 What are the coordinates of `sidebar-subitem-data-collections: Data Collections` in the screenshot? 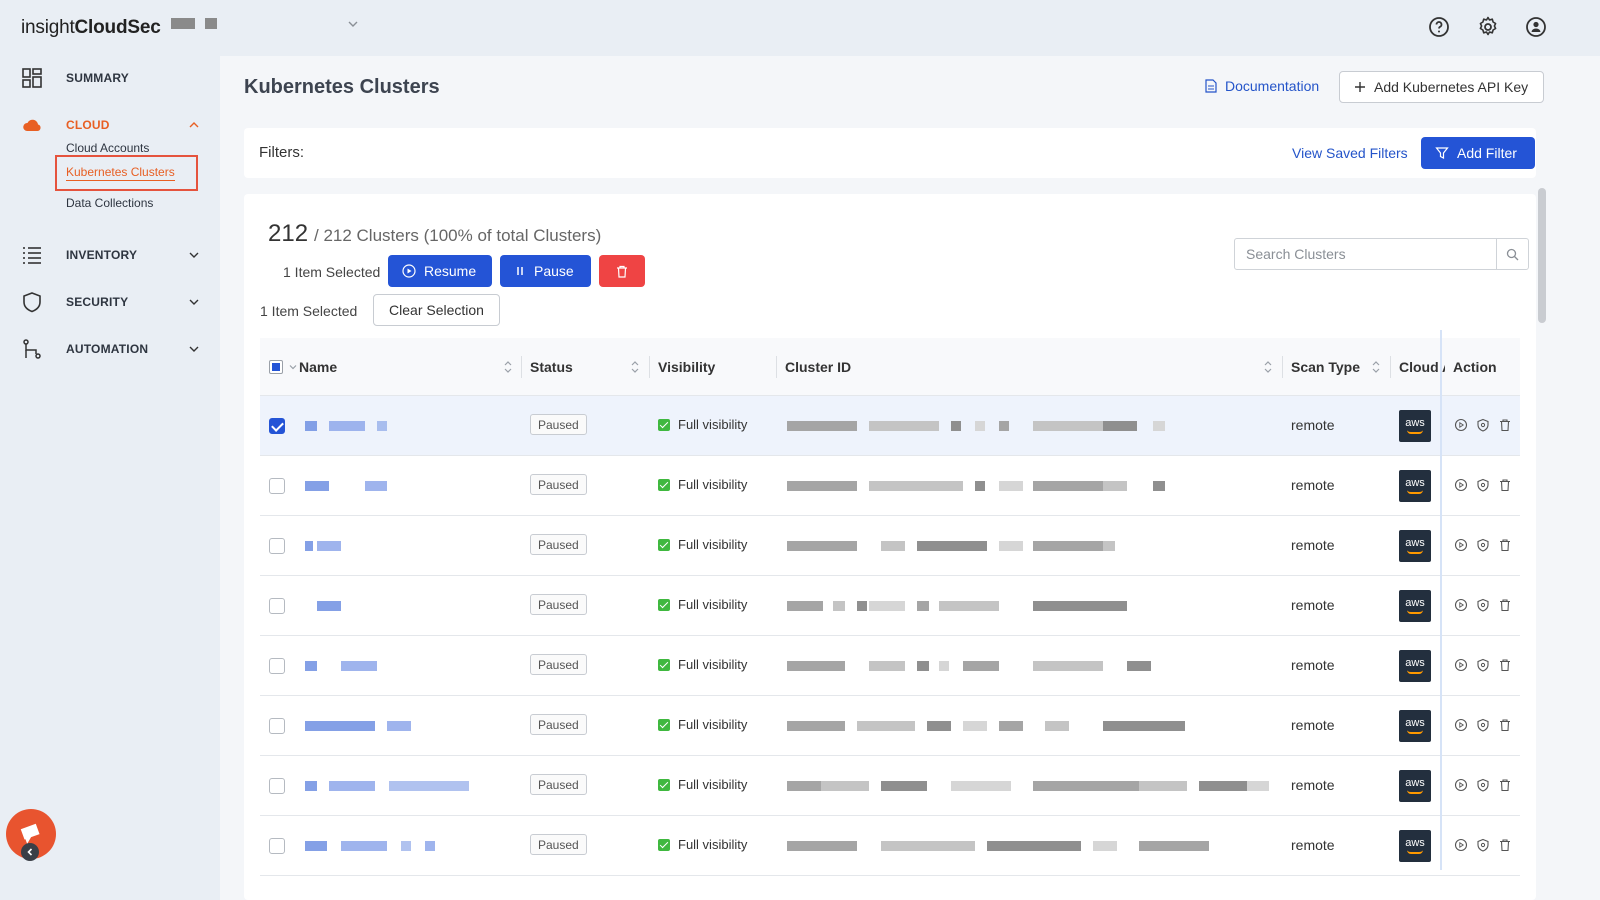 It's located at (109, 203).